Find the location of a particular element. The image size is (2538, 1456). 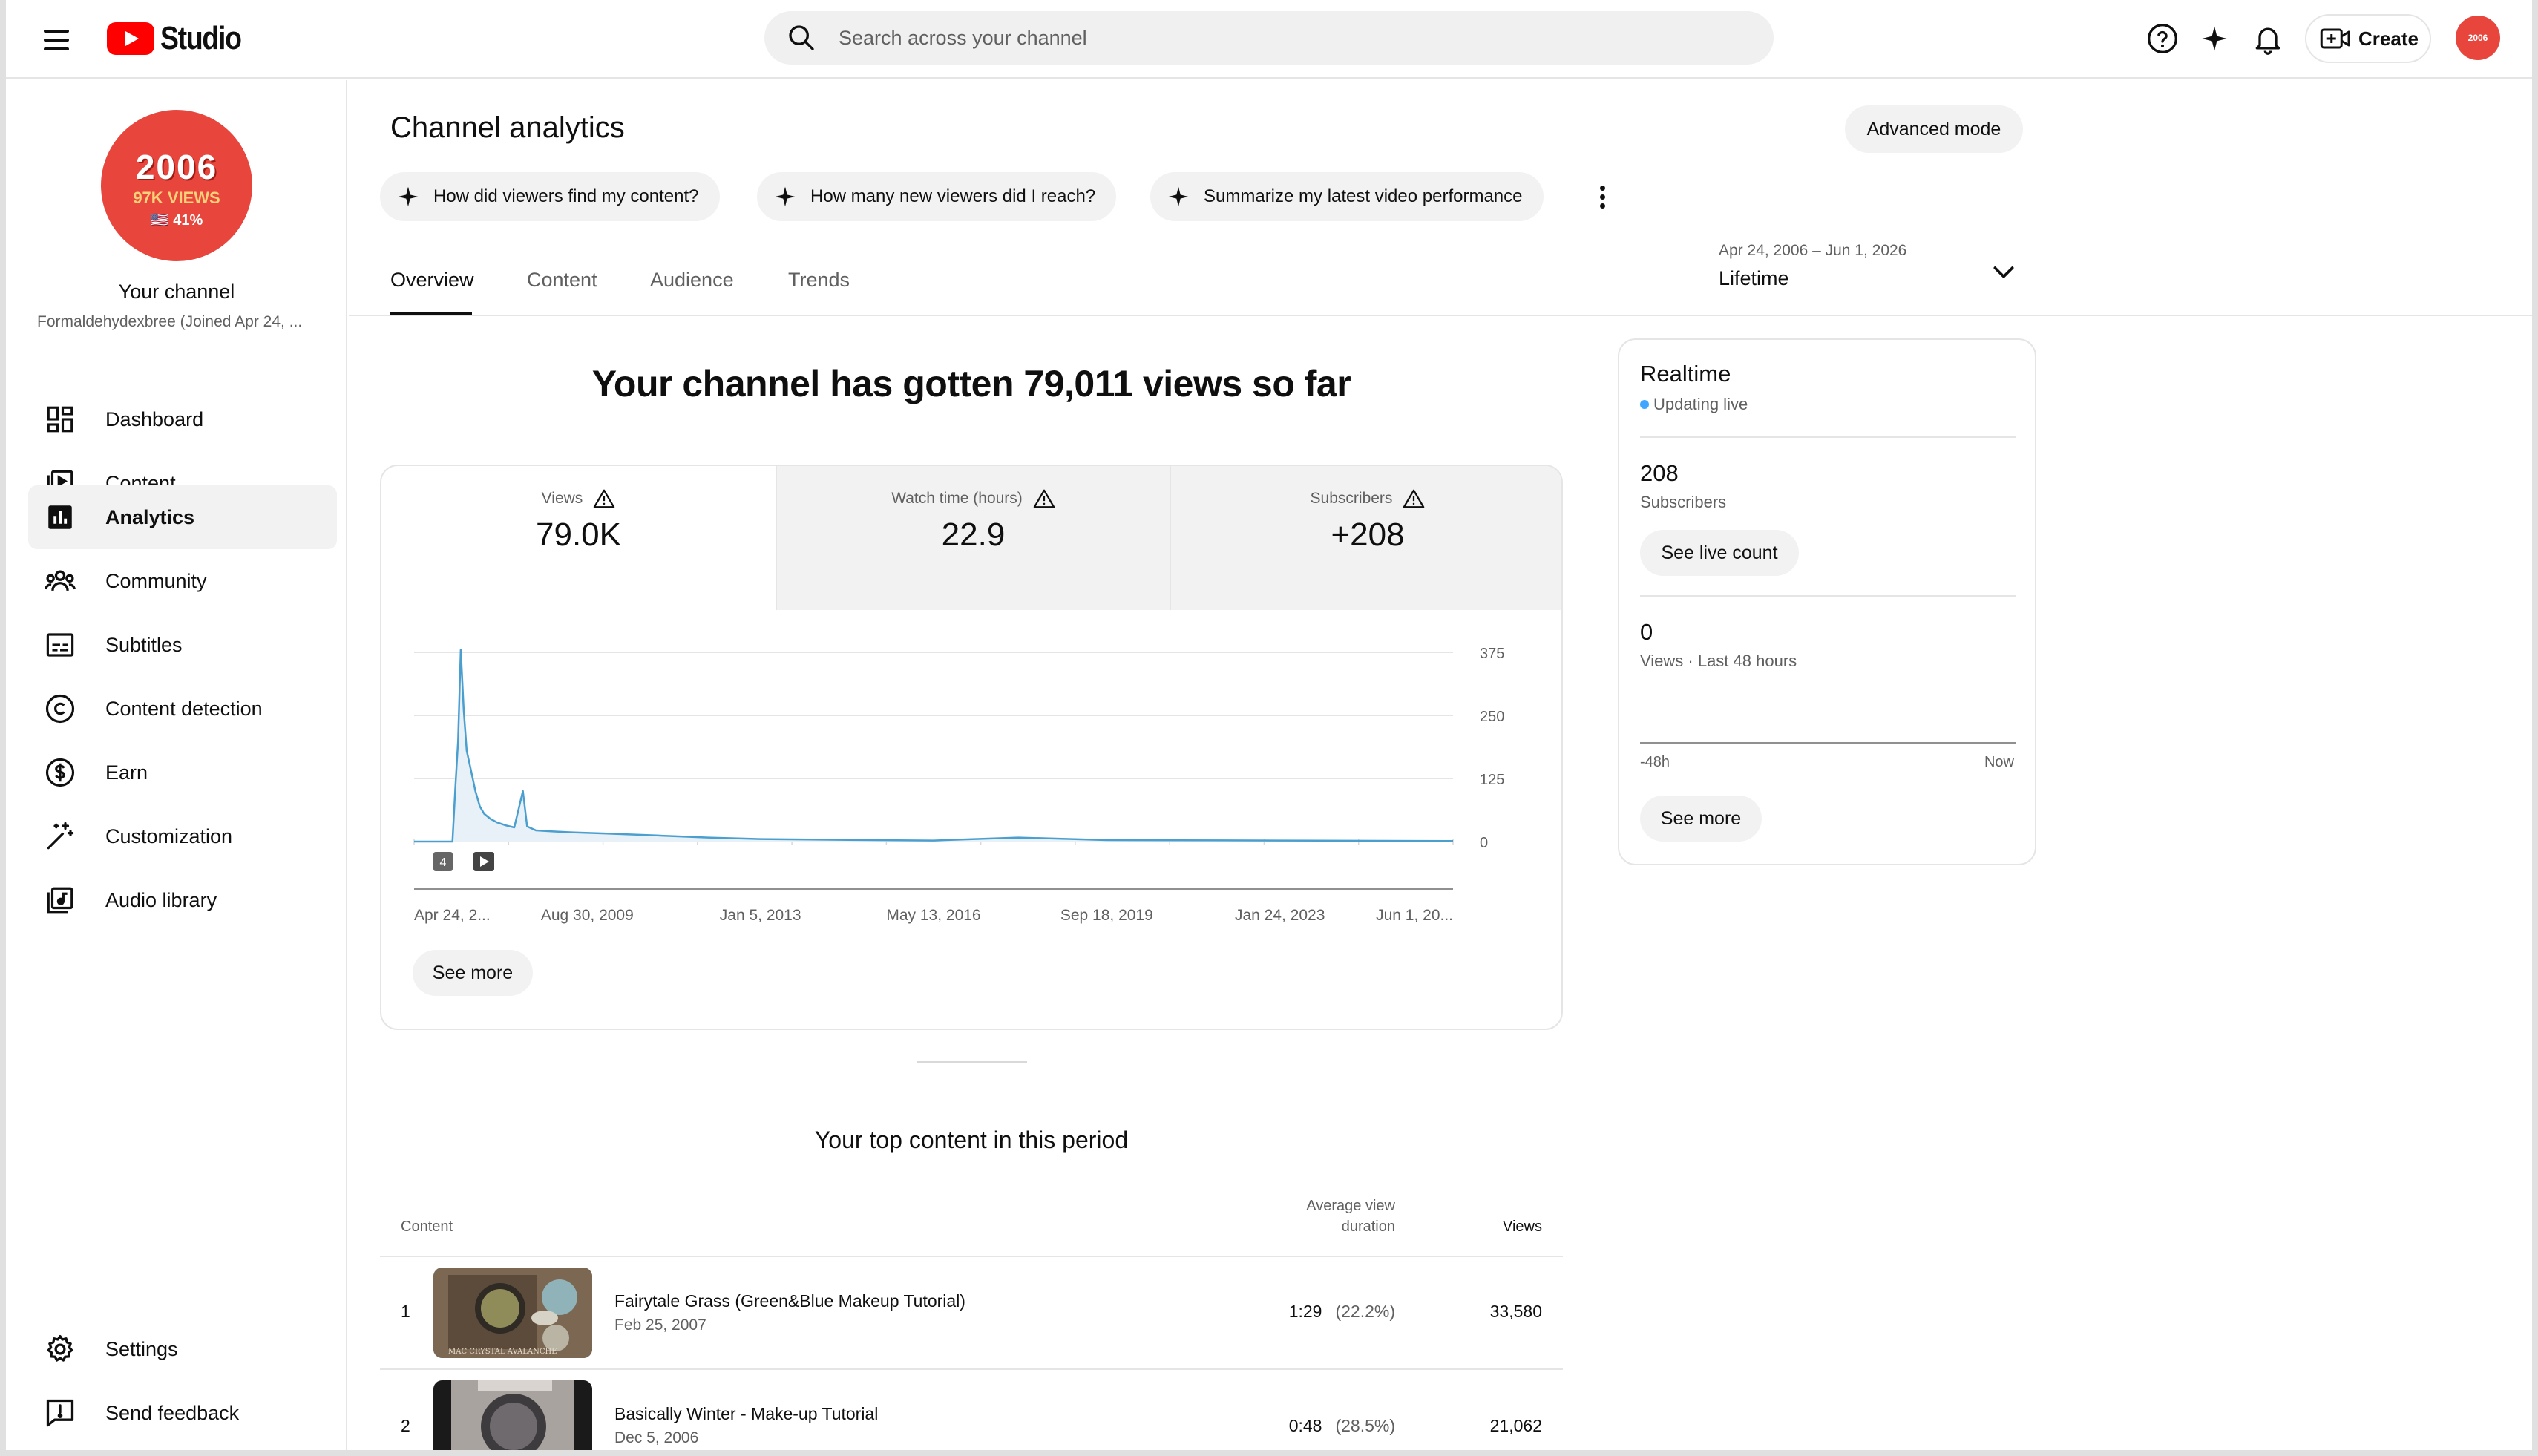

ask-chip-new-viewers: How many new viewers did I reach? is located at coordinates (937, 196).